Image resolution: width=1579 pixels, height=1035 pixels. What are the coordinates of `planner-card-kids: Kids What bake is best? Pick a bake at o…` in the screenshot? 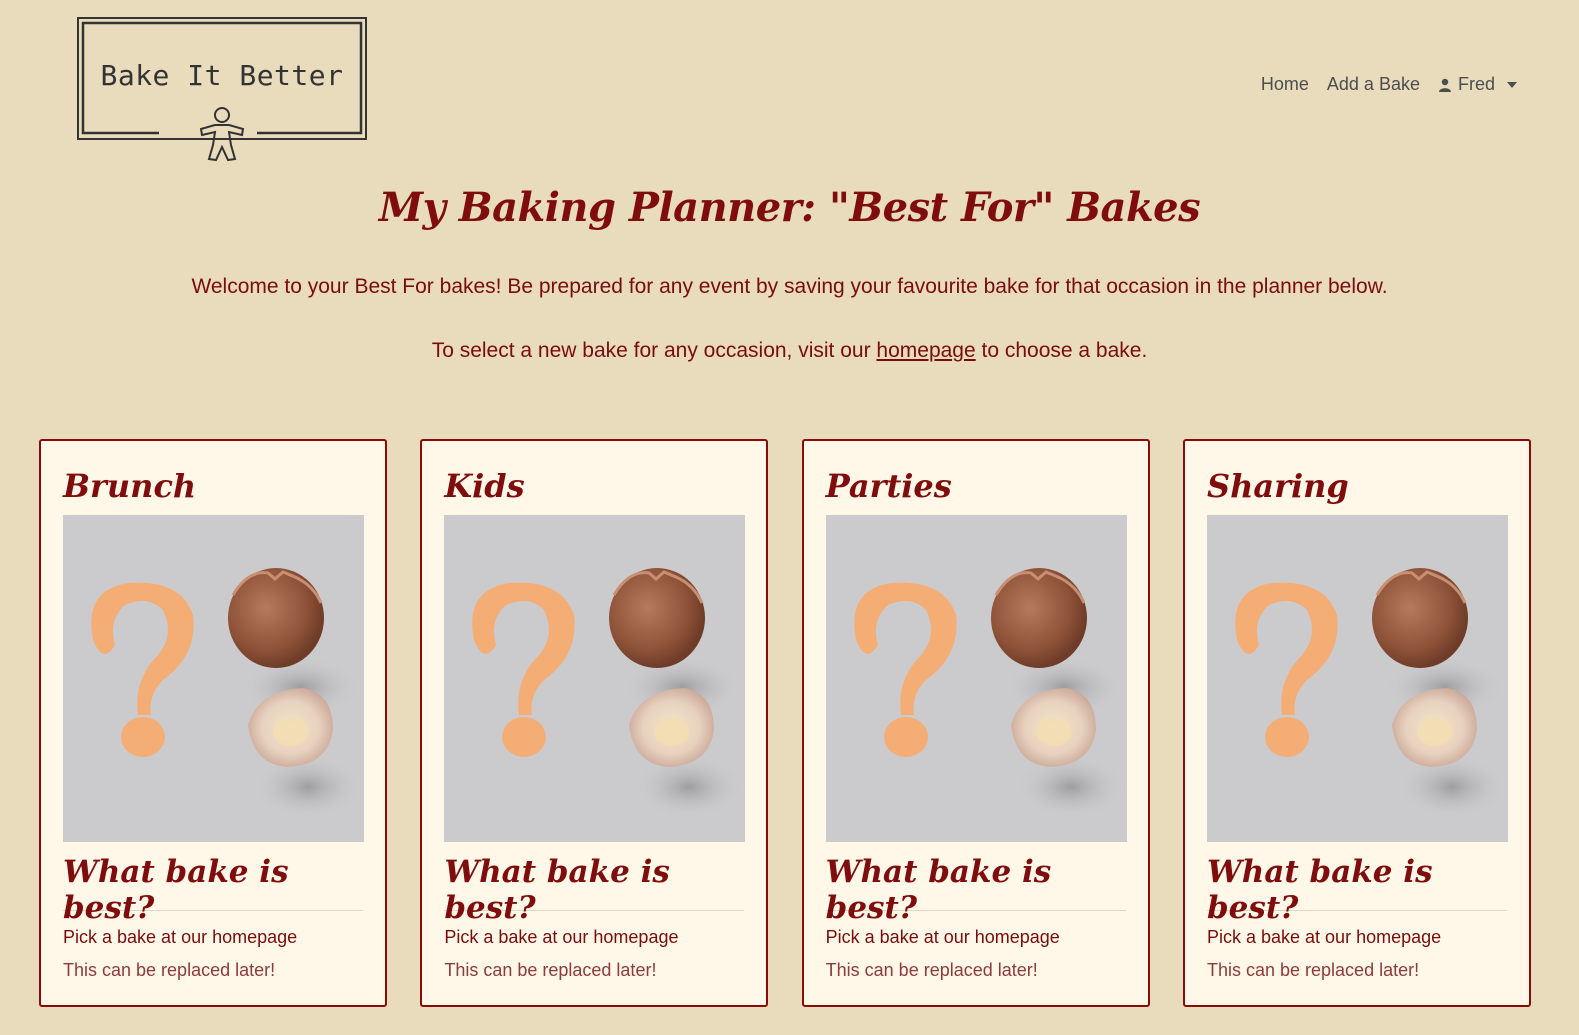 It's located at (594, 723).